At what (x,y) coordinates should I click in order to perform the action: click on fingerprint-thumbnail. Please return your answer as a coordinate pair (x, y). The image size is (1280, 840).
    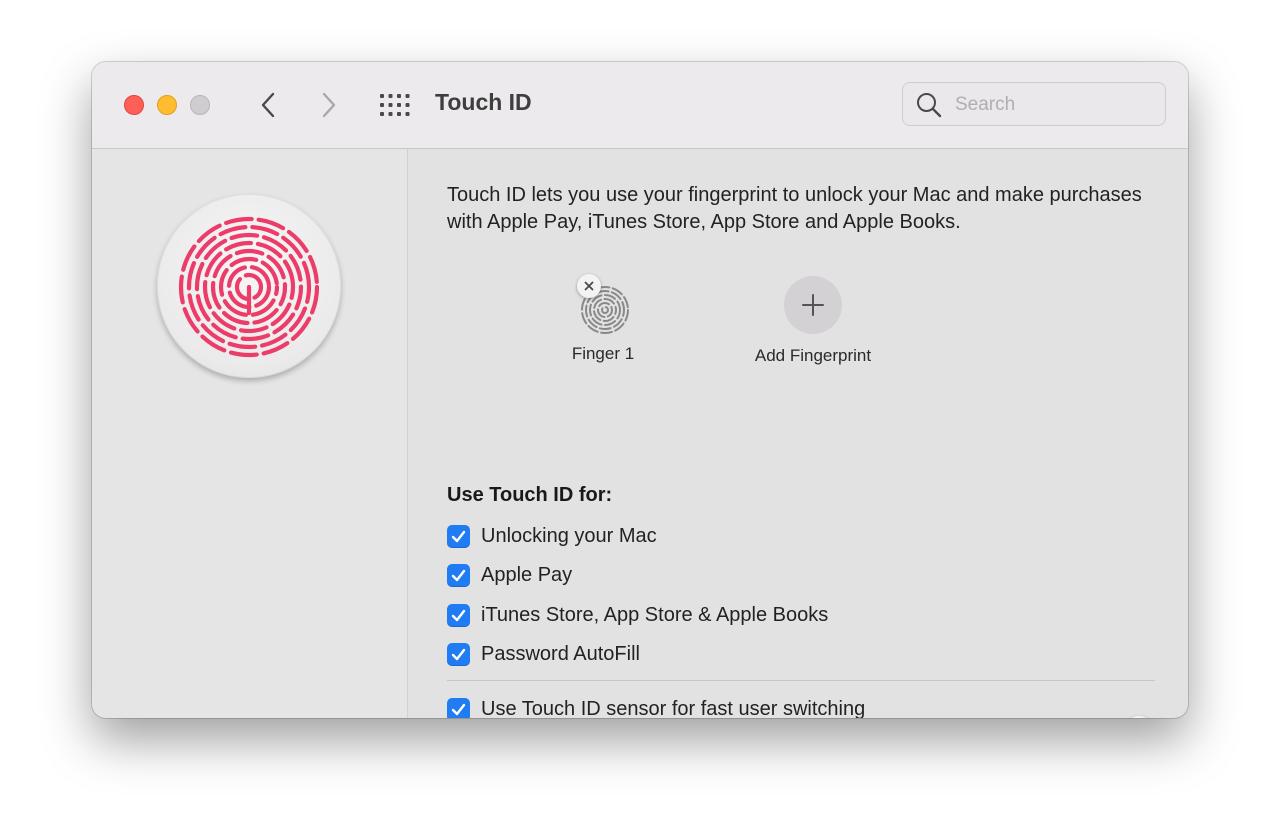
    Looking at the image, I should click on (603, 304).